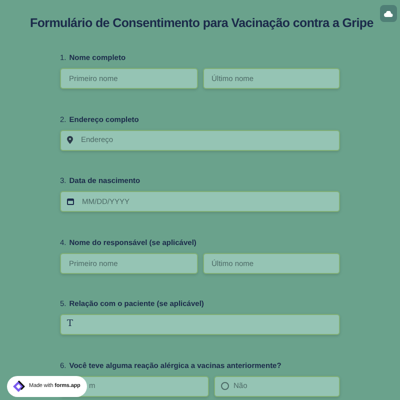 This screenshot has width=400, height=400. I want to click on cloud-button, so click(388, 13).